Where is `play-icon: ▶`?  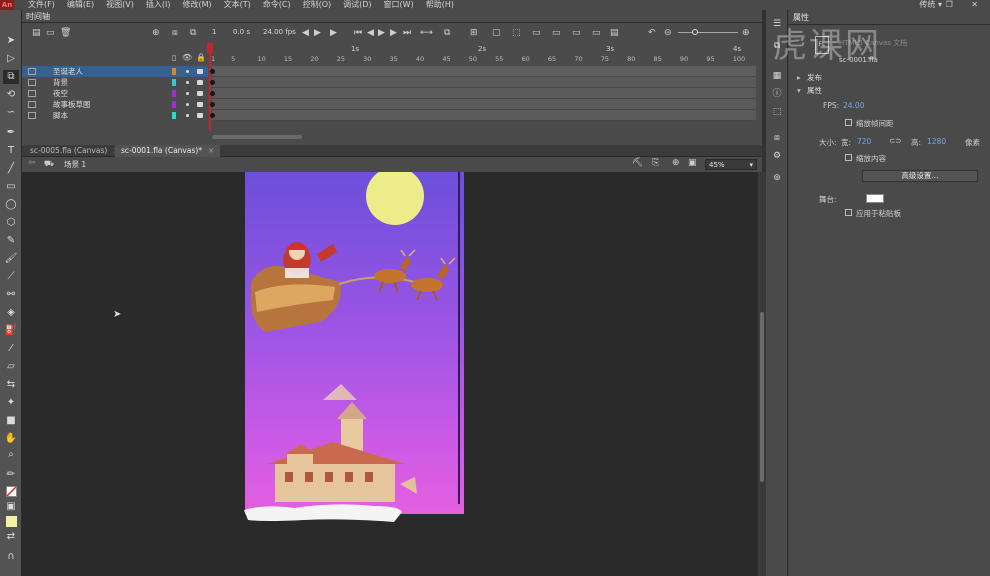 play-icon: ▶ is located at coordinates (333, 33).